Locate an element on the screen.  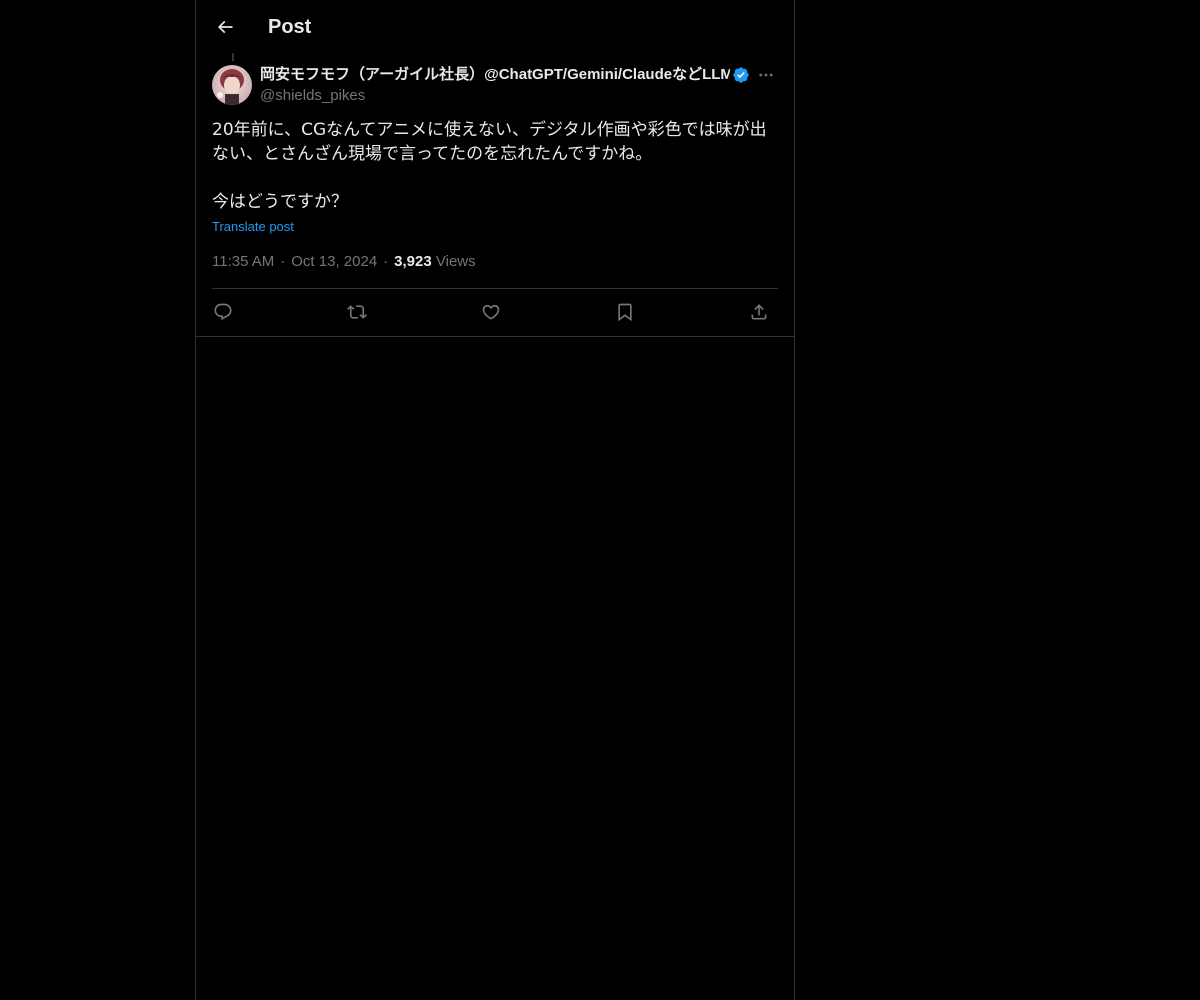
post-bottom-border is located at coordinates (495, 336).